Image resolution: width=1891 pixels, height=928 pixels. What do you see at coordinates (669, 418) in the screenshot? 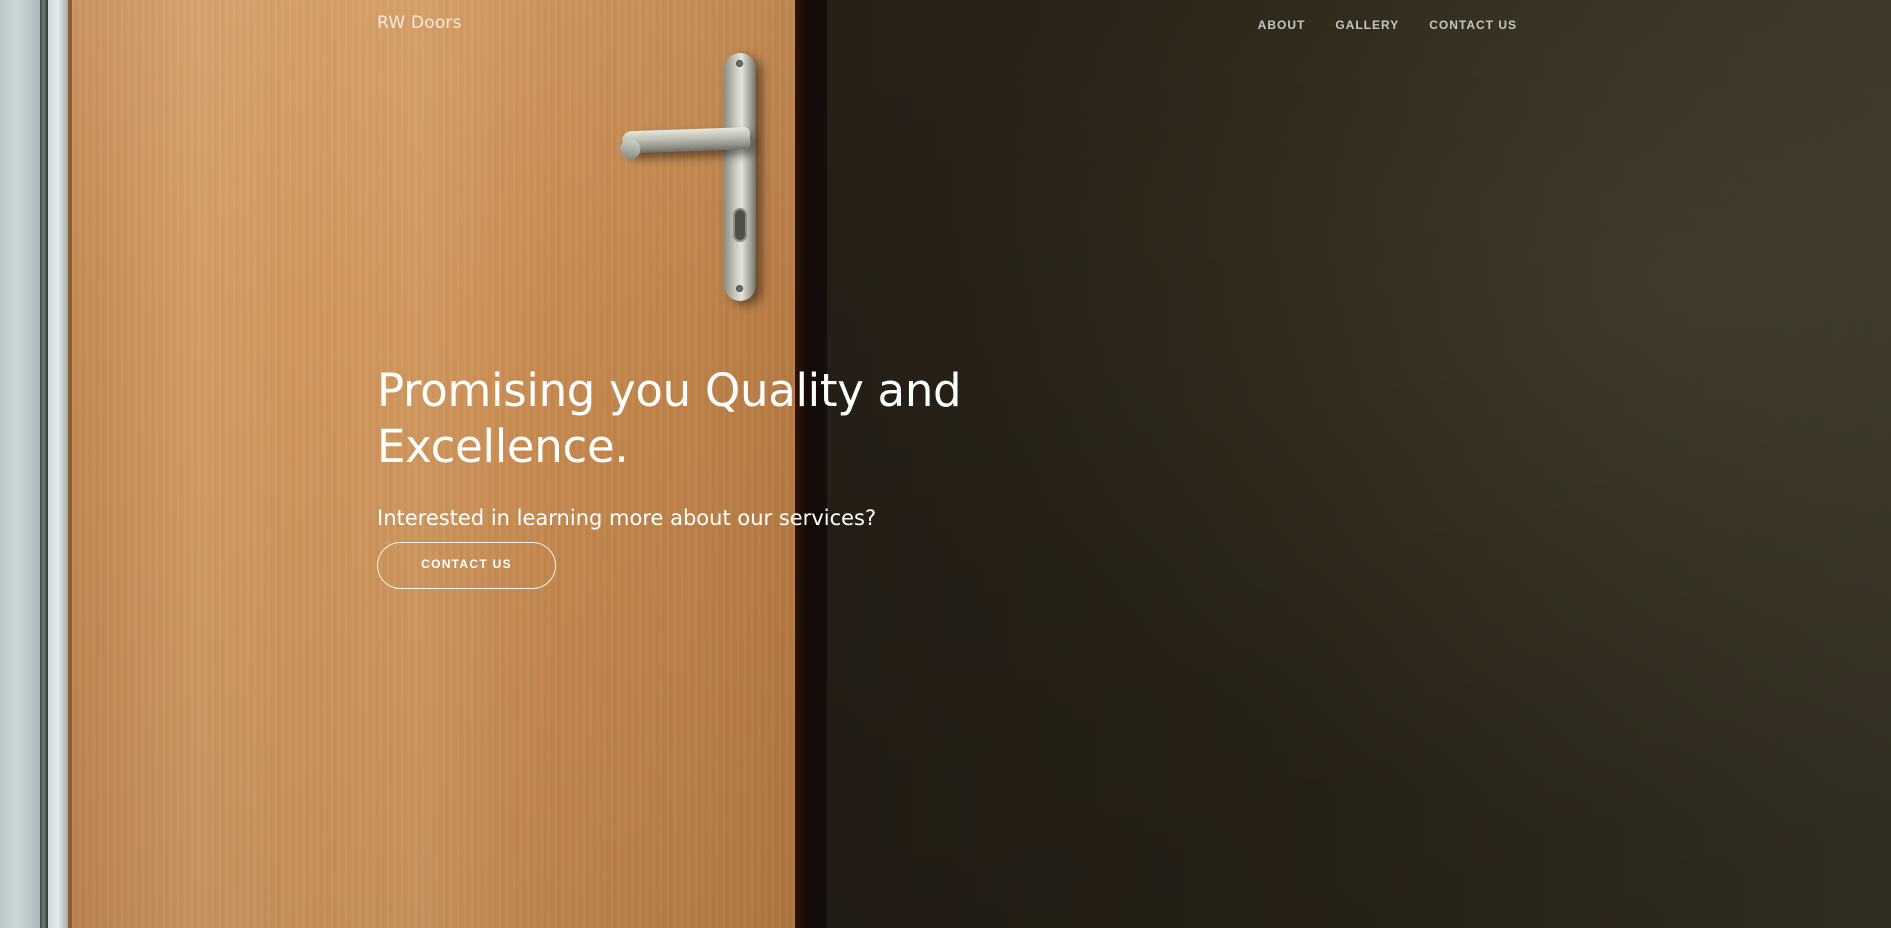
I see `hero-title: Promising you Quality and Excellence.` at bounding box center [669, 418].